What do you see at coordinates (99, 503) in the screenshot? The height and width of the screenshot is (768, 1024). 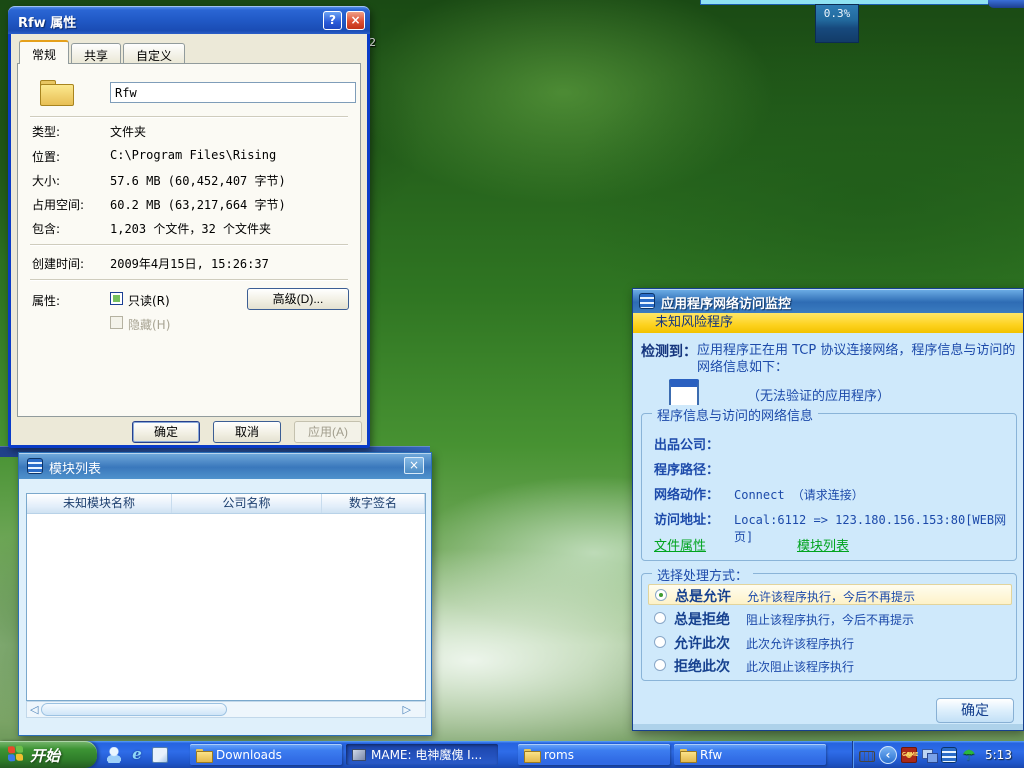 I see `column-module-name: 未知模块名称` at bounding box center [99, 503].